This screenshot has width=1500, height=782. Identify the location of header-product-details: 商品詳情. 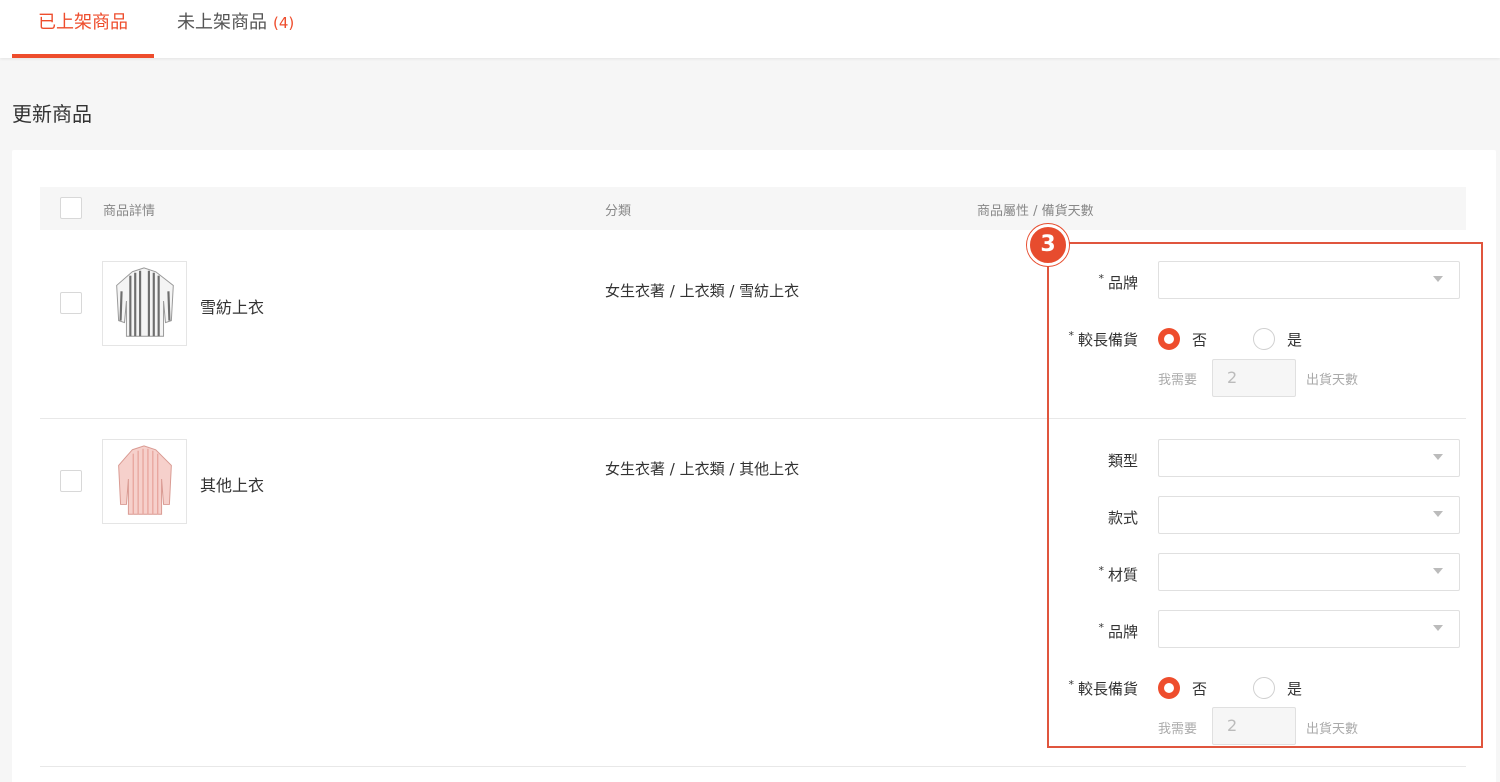
(129, 211).